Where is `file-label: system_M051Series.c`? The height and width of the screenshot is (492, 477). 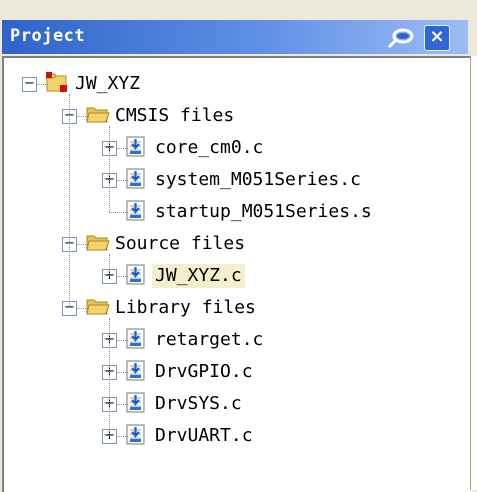
file-label: system_M051Series.c is located at coordinates (258, 179).